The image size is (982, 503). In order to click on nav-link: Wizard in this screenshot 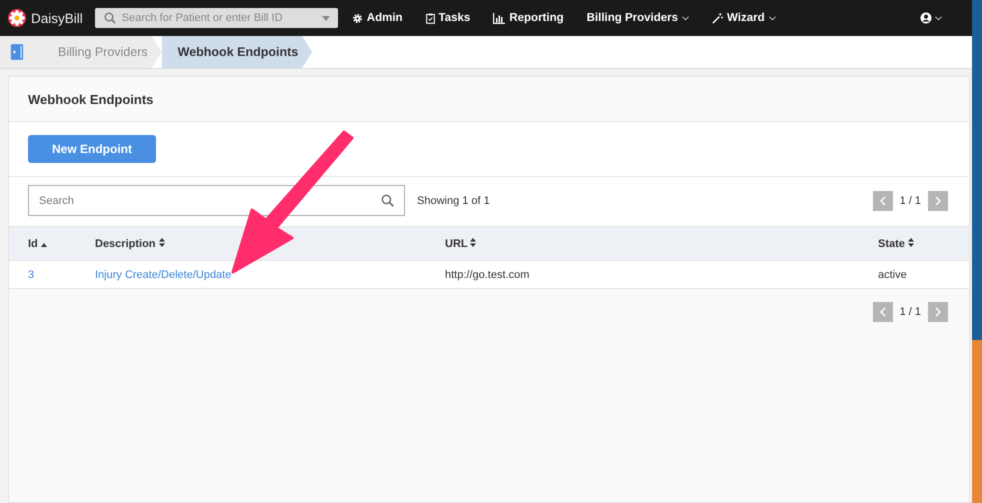, I will do `click(744, 18)`.